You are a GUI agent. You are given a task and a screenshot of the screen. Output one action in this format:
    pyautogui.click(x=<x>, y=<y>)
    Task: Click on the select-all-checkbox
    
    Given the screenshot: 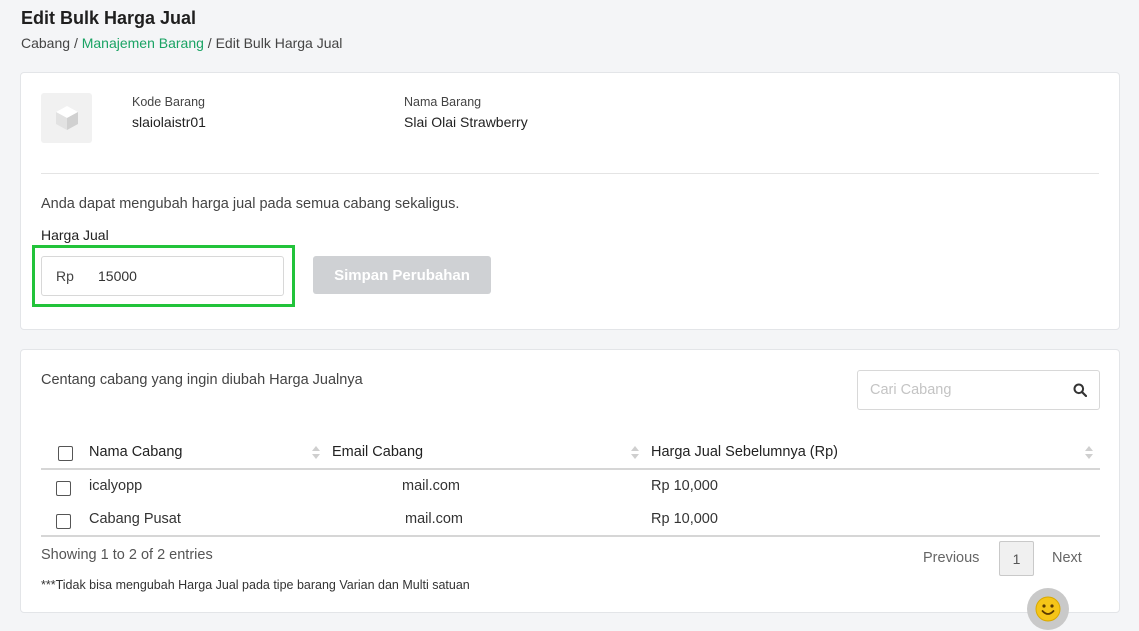 What is the action you would take?
    pyautogui.click(x=65, y=453)
    